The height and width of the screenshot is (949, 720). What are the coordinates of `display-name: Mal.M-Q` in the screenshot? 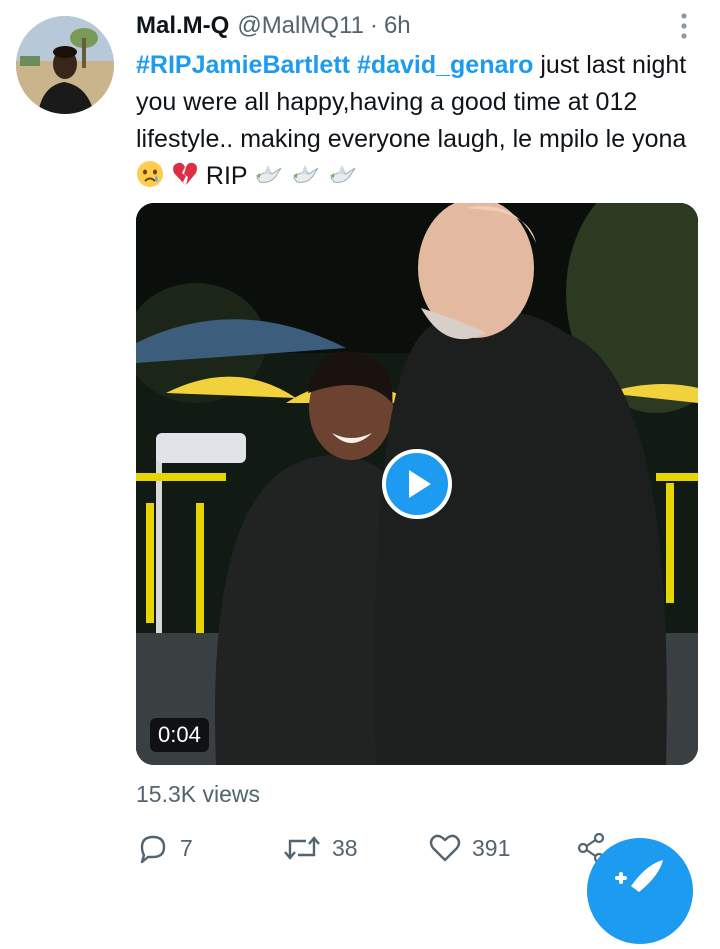 It's located at (182, 26).